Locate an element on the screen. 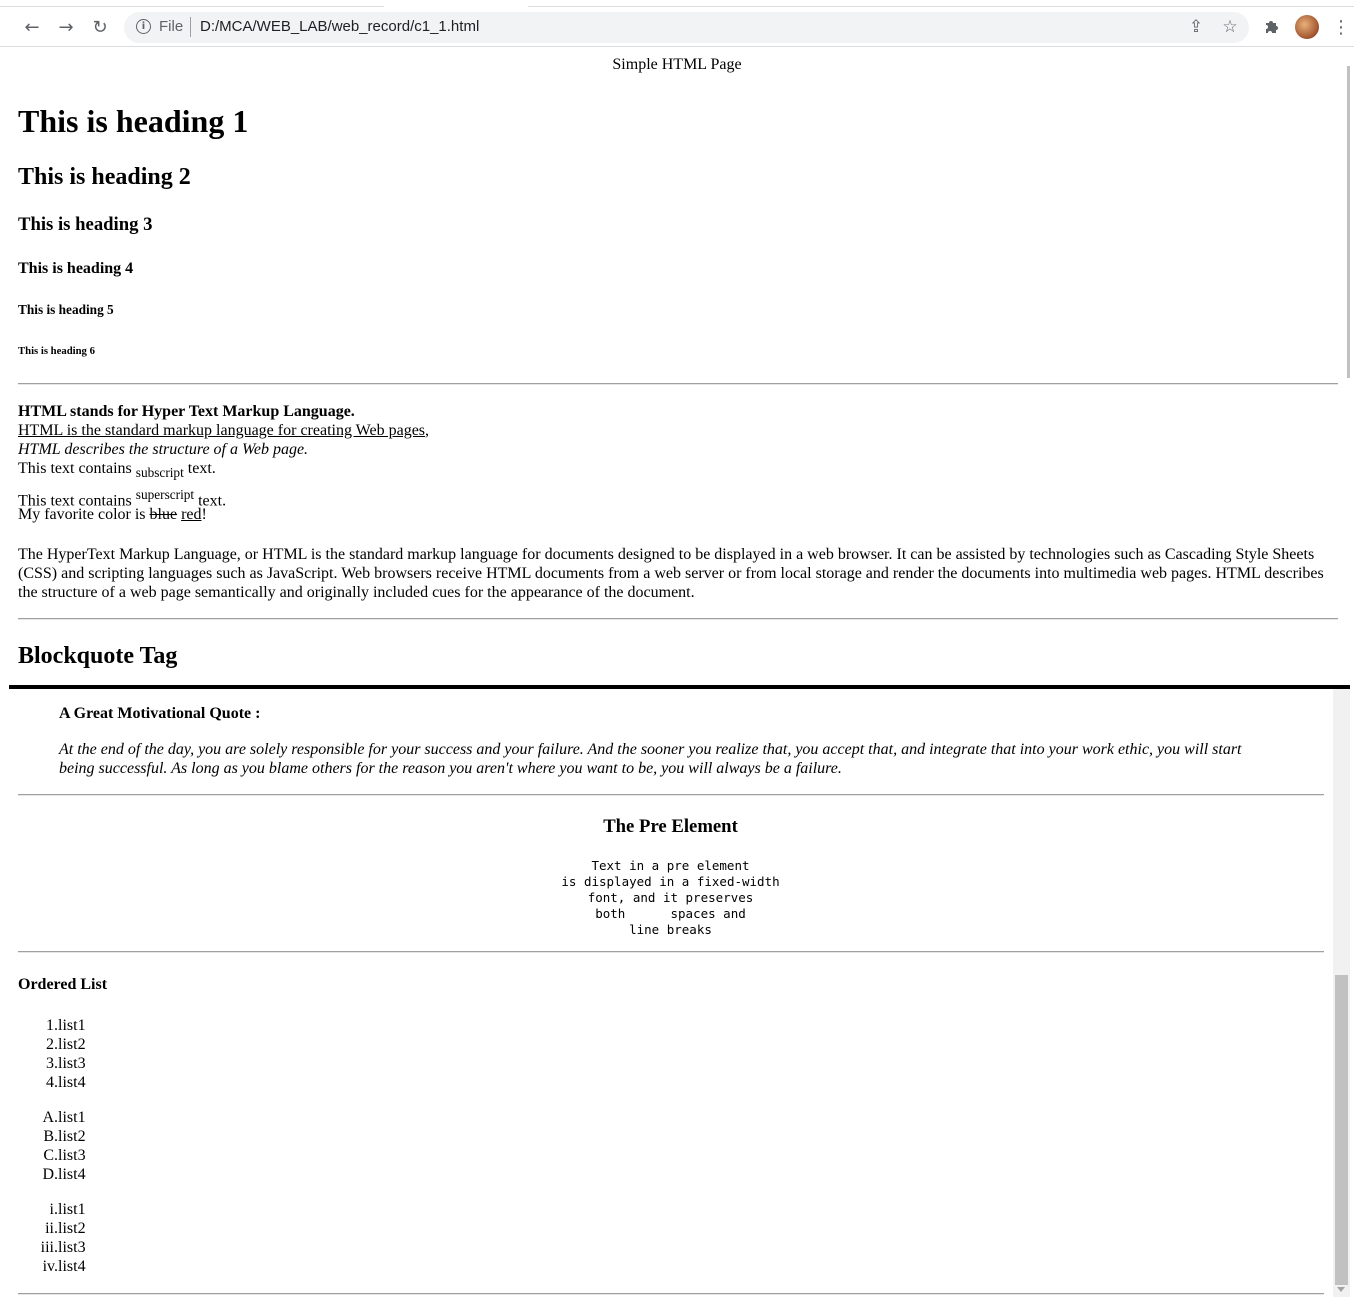 The image size is (1354, 1297). list-marker: i. is located at coordinates (53, 1209).